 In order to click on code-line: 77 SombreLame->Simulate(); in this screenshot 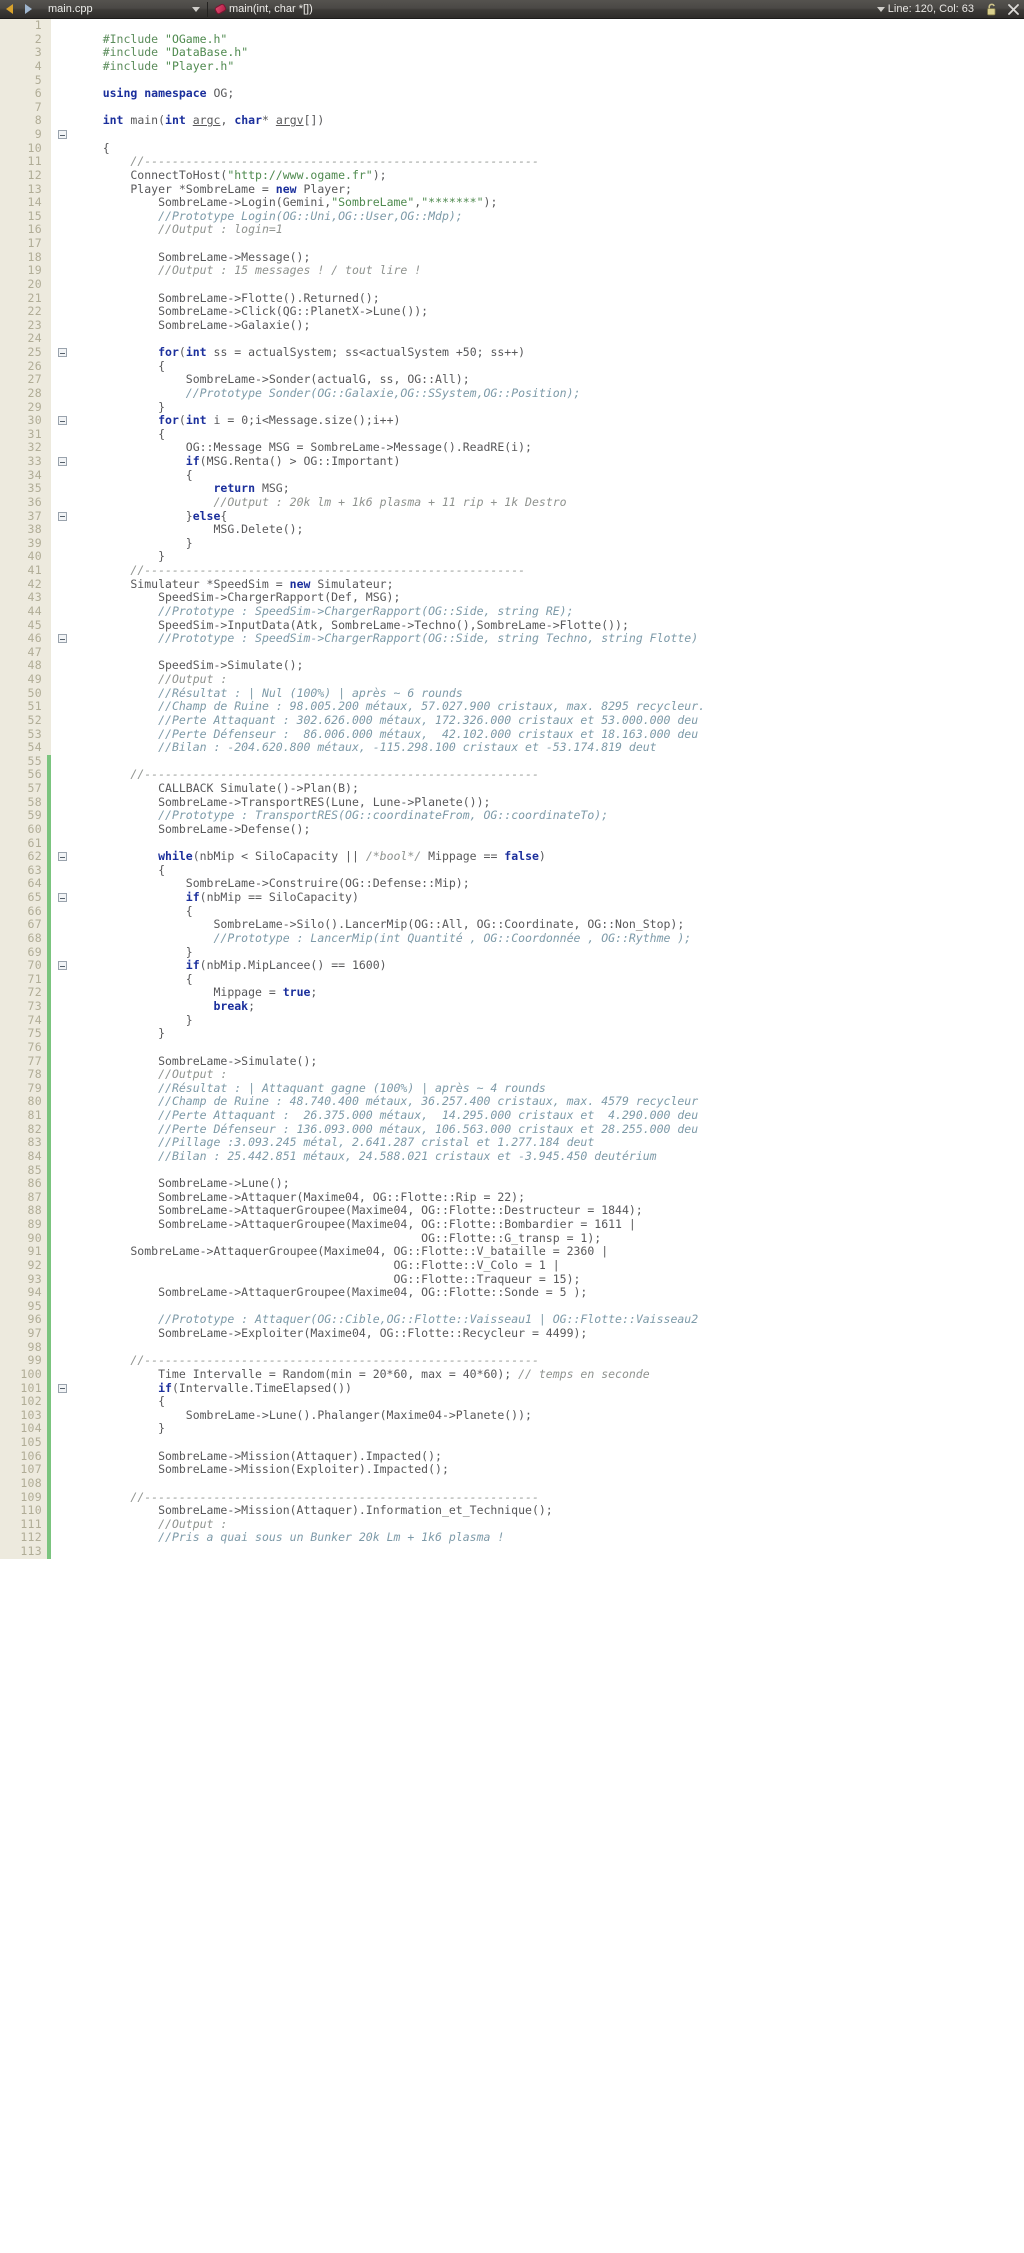, I will do `click(512, 1061)`.